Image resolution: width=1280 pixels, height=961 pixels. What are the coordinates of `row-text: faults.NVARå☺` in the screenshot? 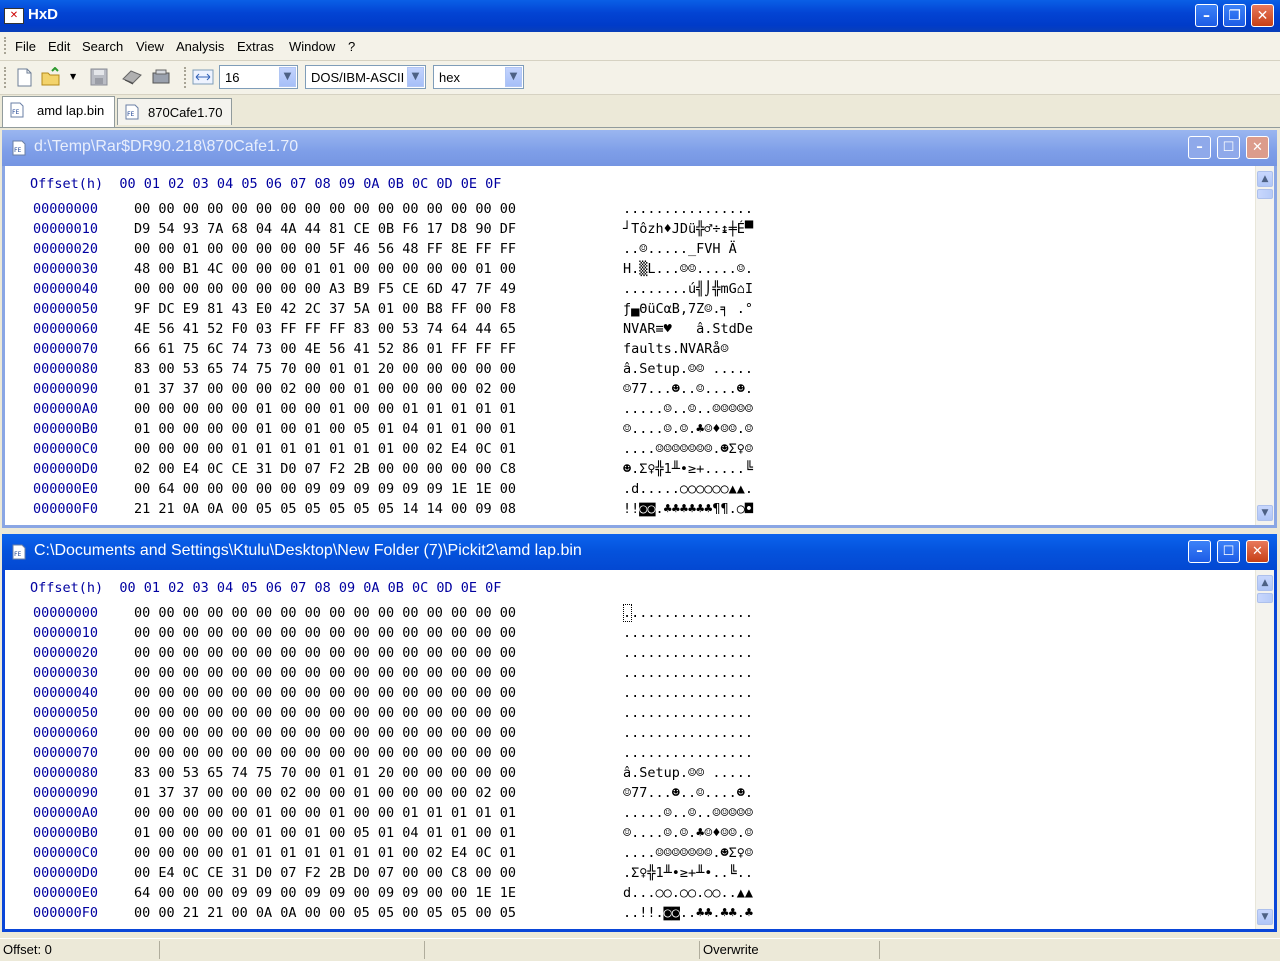 It's located at (688, 349).